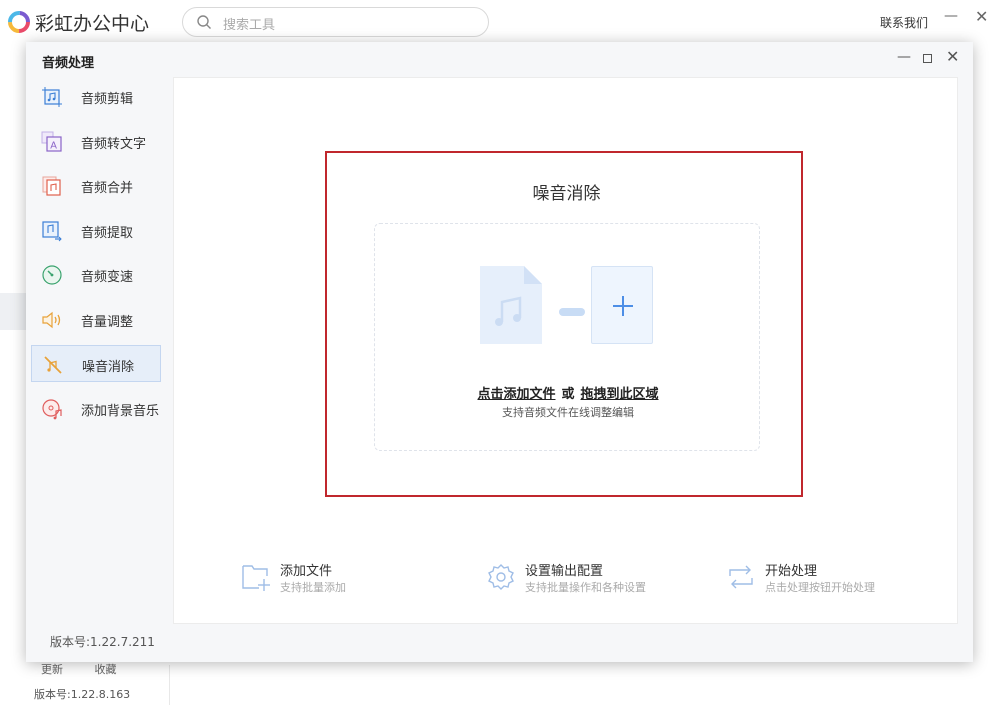 This screenshot has width=1000, height=705. What do you see at coordinates (741, 577) in the screenshot?
I see `process-icon` at bounding box center [741, 577].